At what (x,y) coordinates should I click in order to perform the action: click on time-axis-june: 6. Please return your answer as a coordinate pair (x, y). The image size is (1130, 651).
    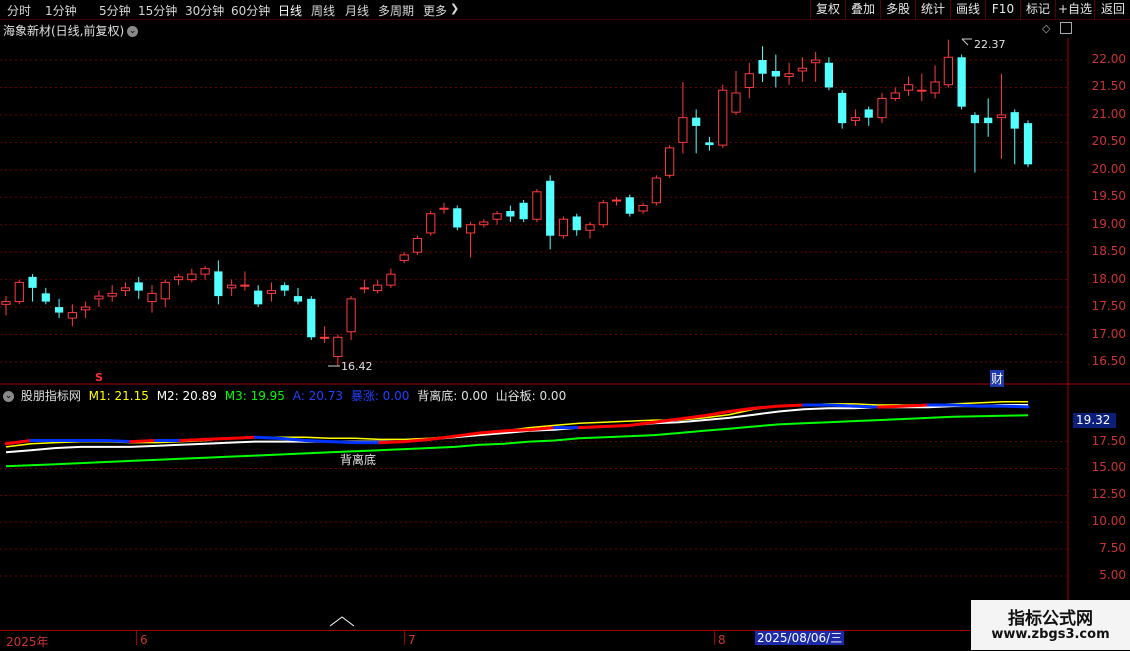
    Looking at the image, I should click on (144, 640).